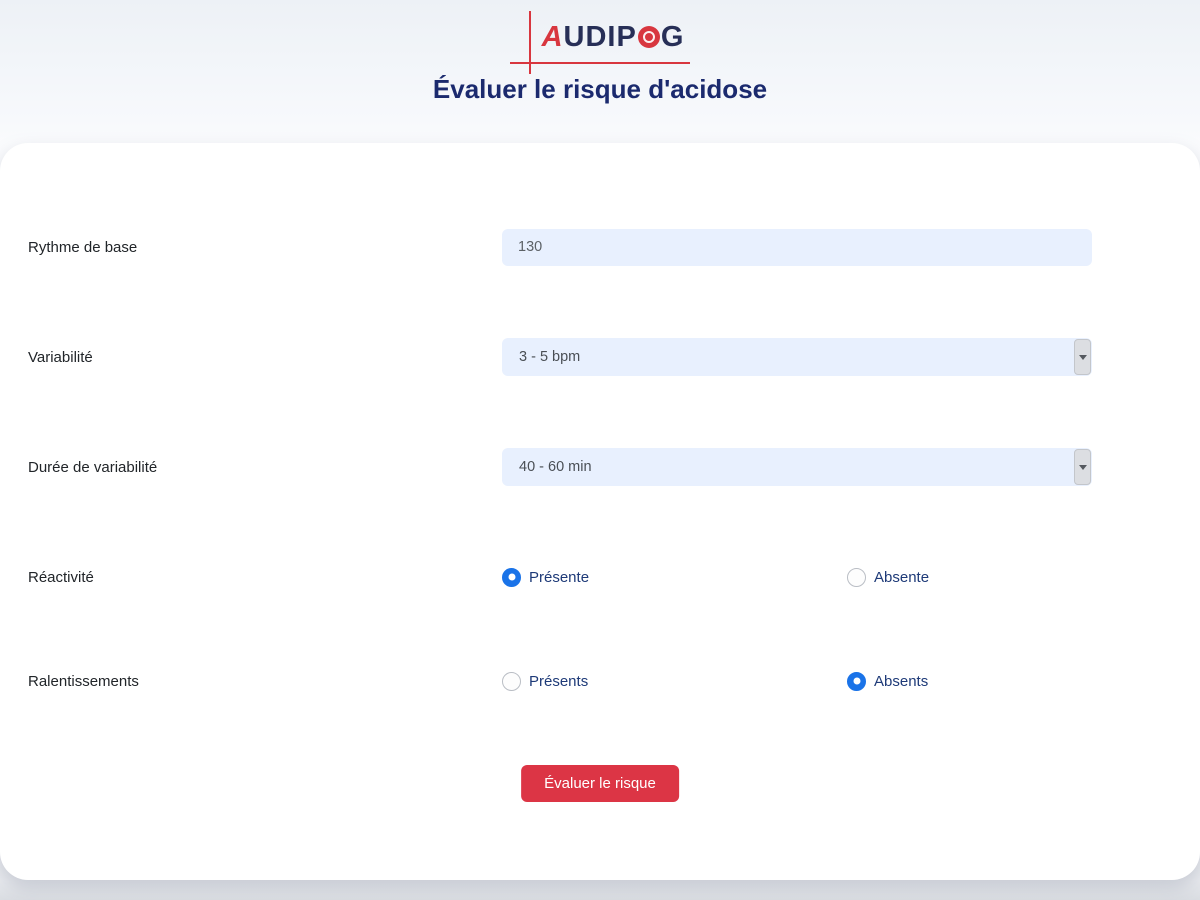 The height and width of the screenshot is (900, 1200). What do you see at coordinates (901, 681) in the screenshot?
I see `ralentissements-absents-label: Absents` at bounding box center [901, 681].